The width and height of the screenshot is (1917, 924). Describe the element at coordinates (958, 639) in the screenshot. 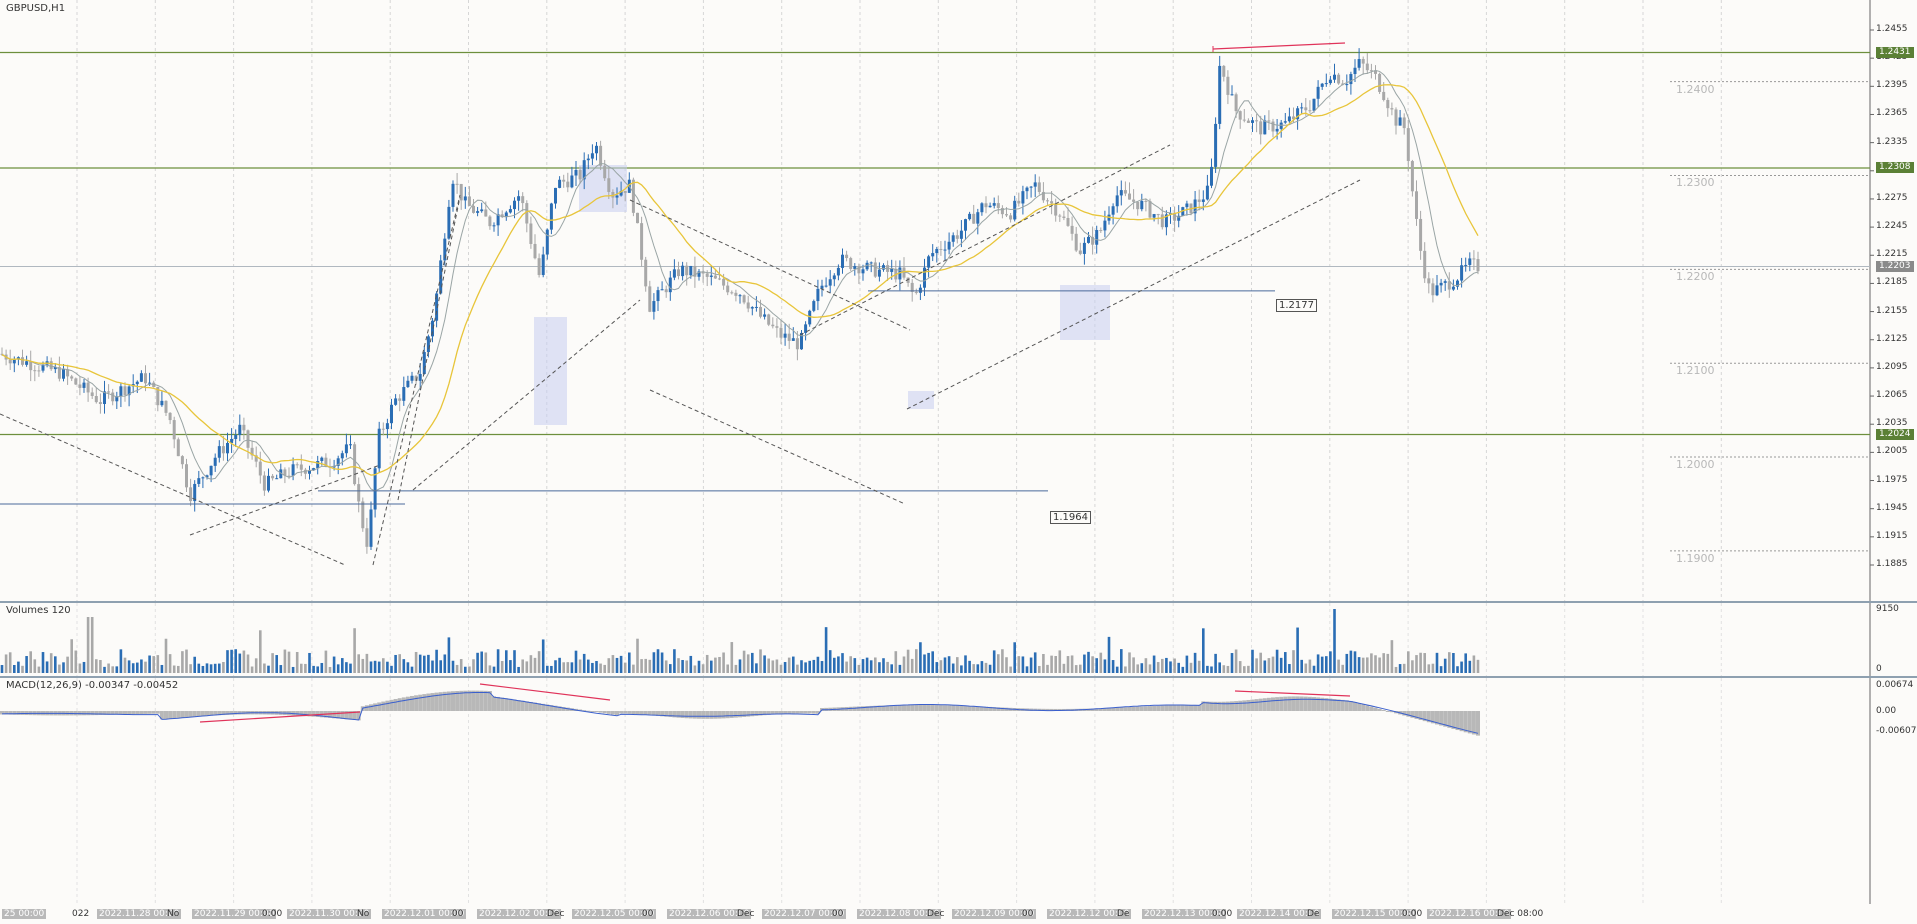

I see `volumes-pane: Volumes 120 9150 0` at that location.